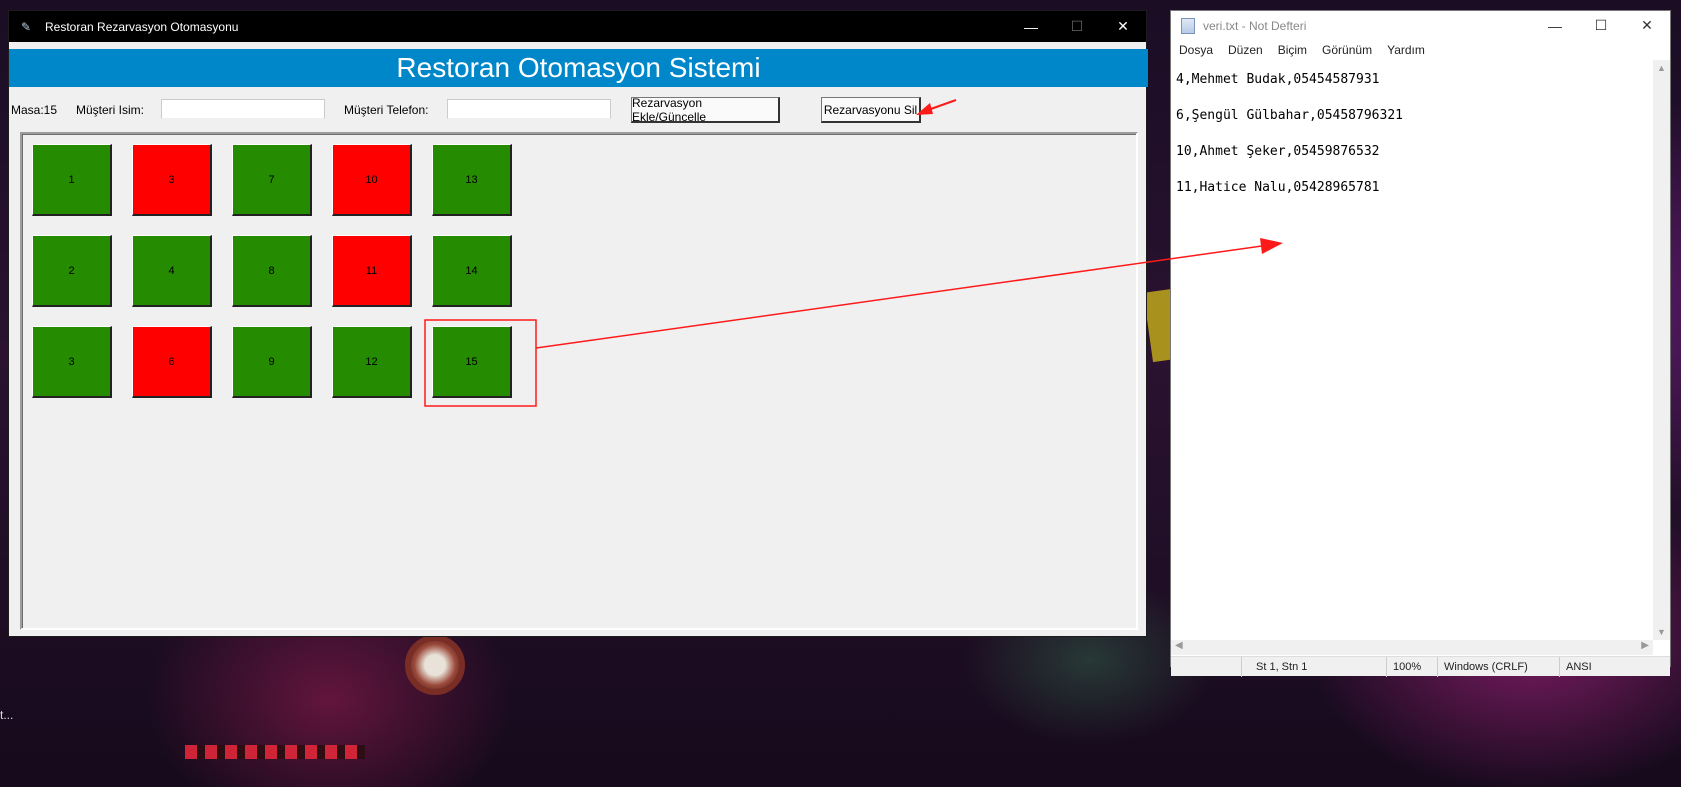 Image resolution: width=1681 pixels, height=787 pixels. What do you see at coordinates (577, 26) in the screenshot?
I see `app-titlebar: ✎ Restoran Rezarvasyon Otomasyonu — ☐ ✕` at bounding box center [577, 26].